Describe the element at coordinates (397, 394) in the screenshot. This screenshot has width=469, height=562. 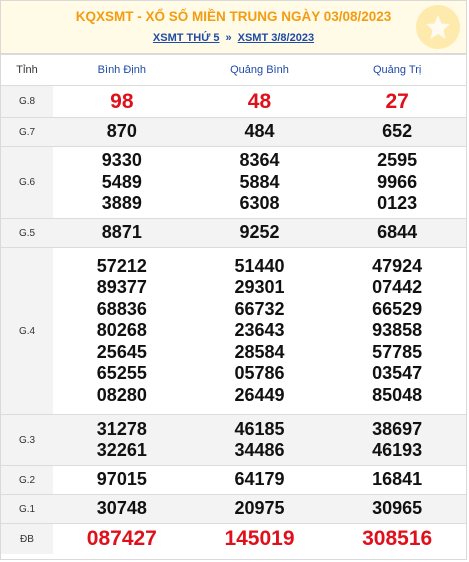
I see `prize-number: 85048` at that location.